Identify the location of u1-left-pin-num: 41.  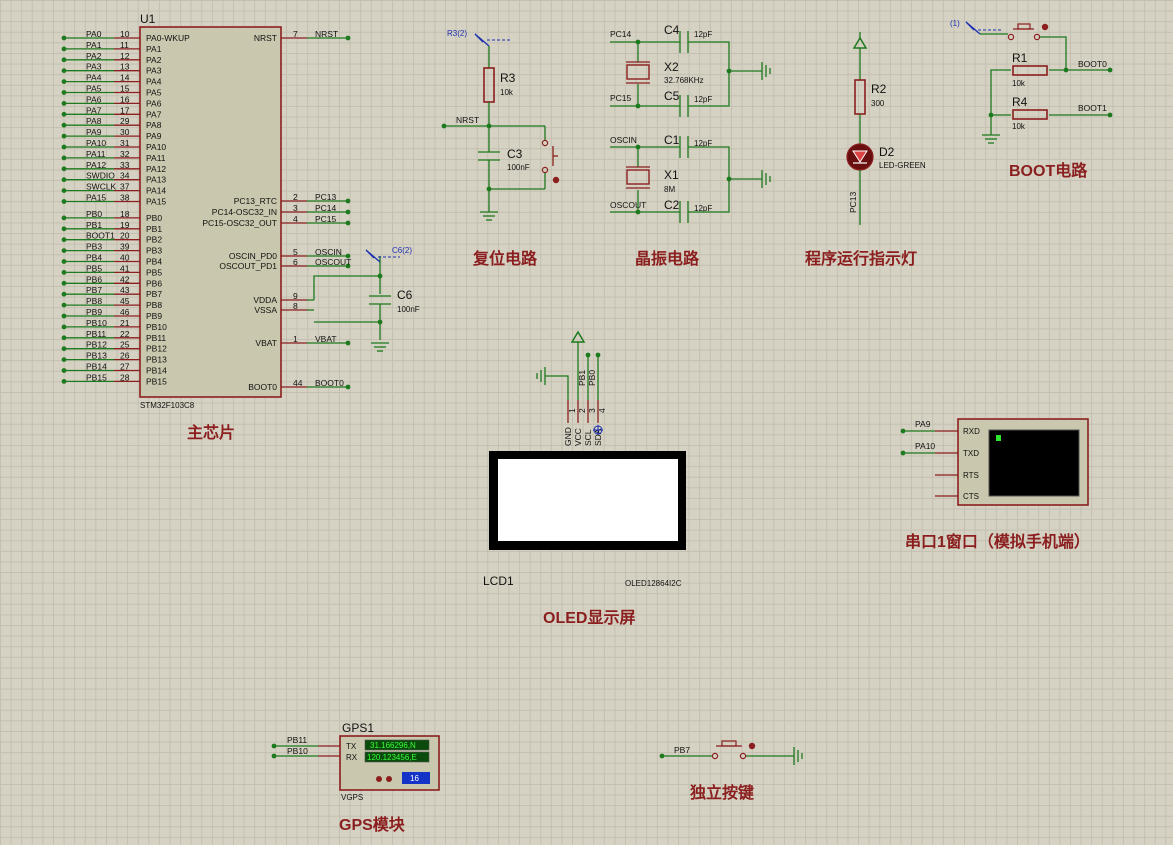
(125, 268).